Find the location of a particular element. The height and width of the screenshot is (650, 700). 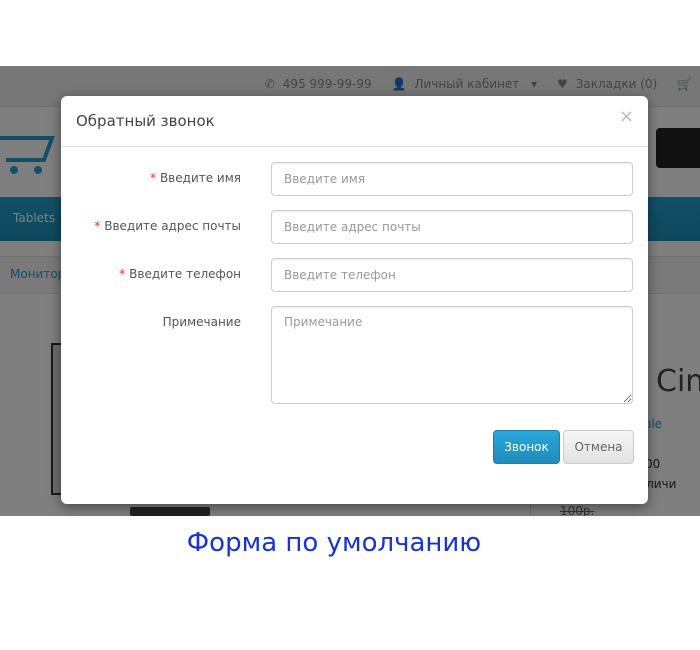

note-textarea is located at coordinates (452, 355).